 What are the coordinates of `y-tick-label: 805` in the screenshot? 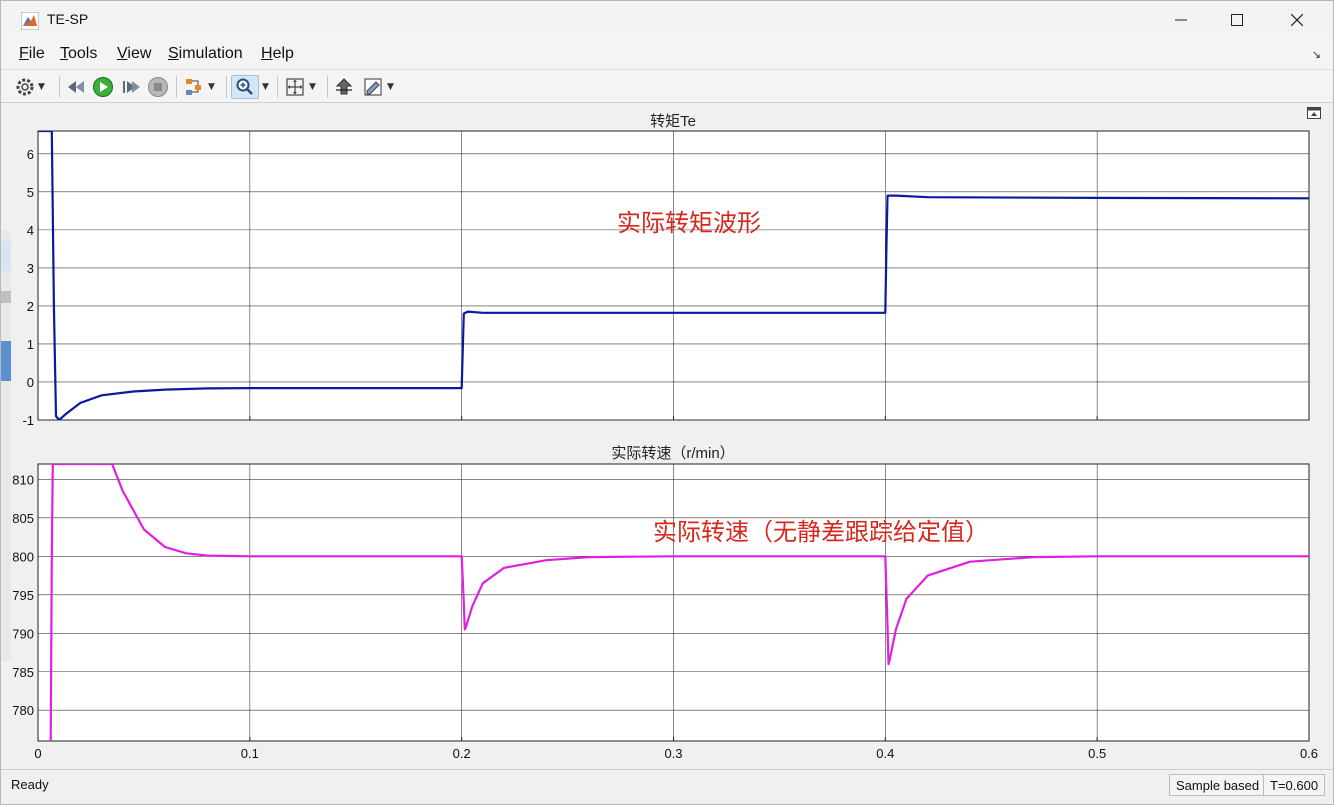 It's located at (23, 518).